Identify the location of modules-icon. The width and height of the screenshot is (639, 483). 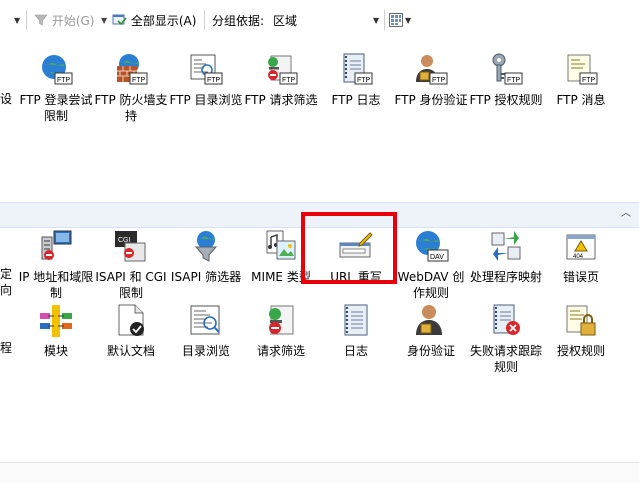
(56, 321).